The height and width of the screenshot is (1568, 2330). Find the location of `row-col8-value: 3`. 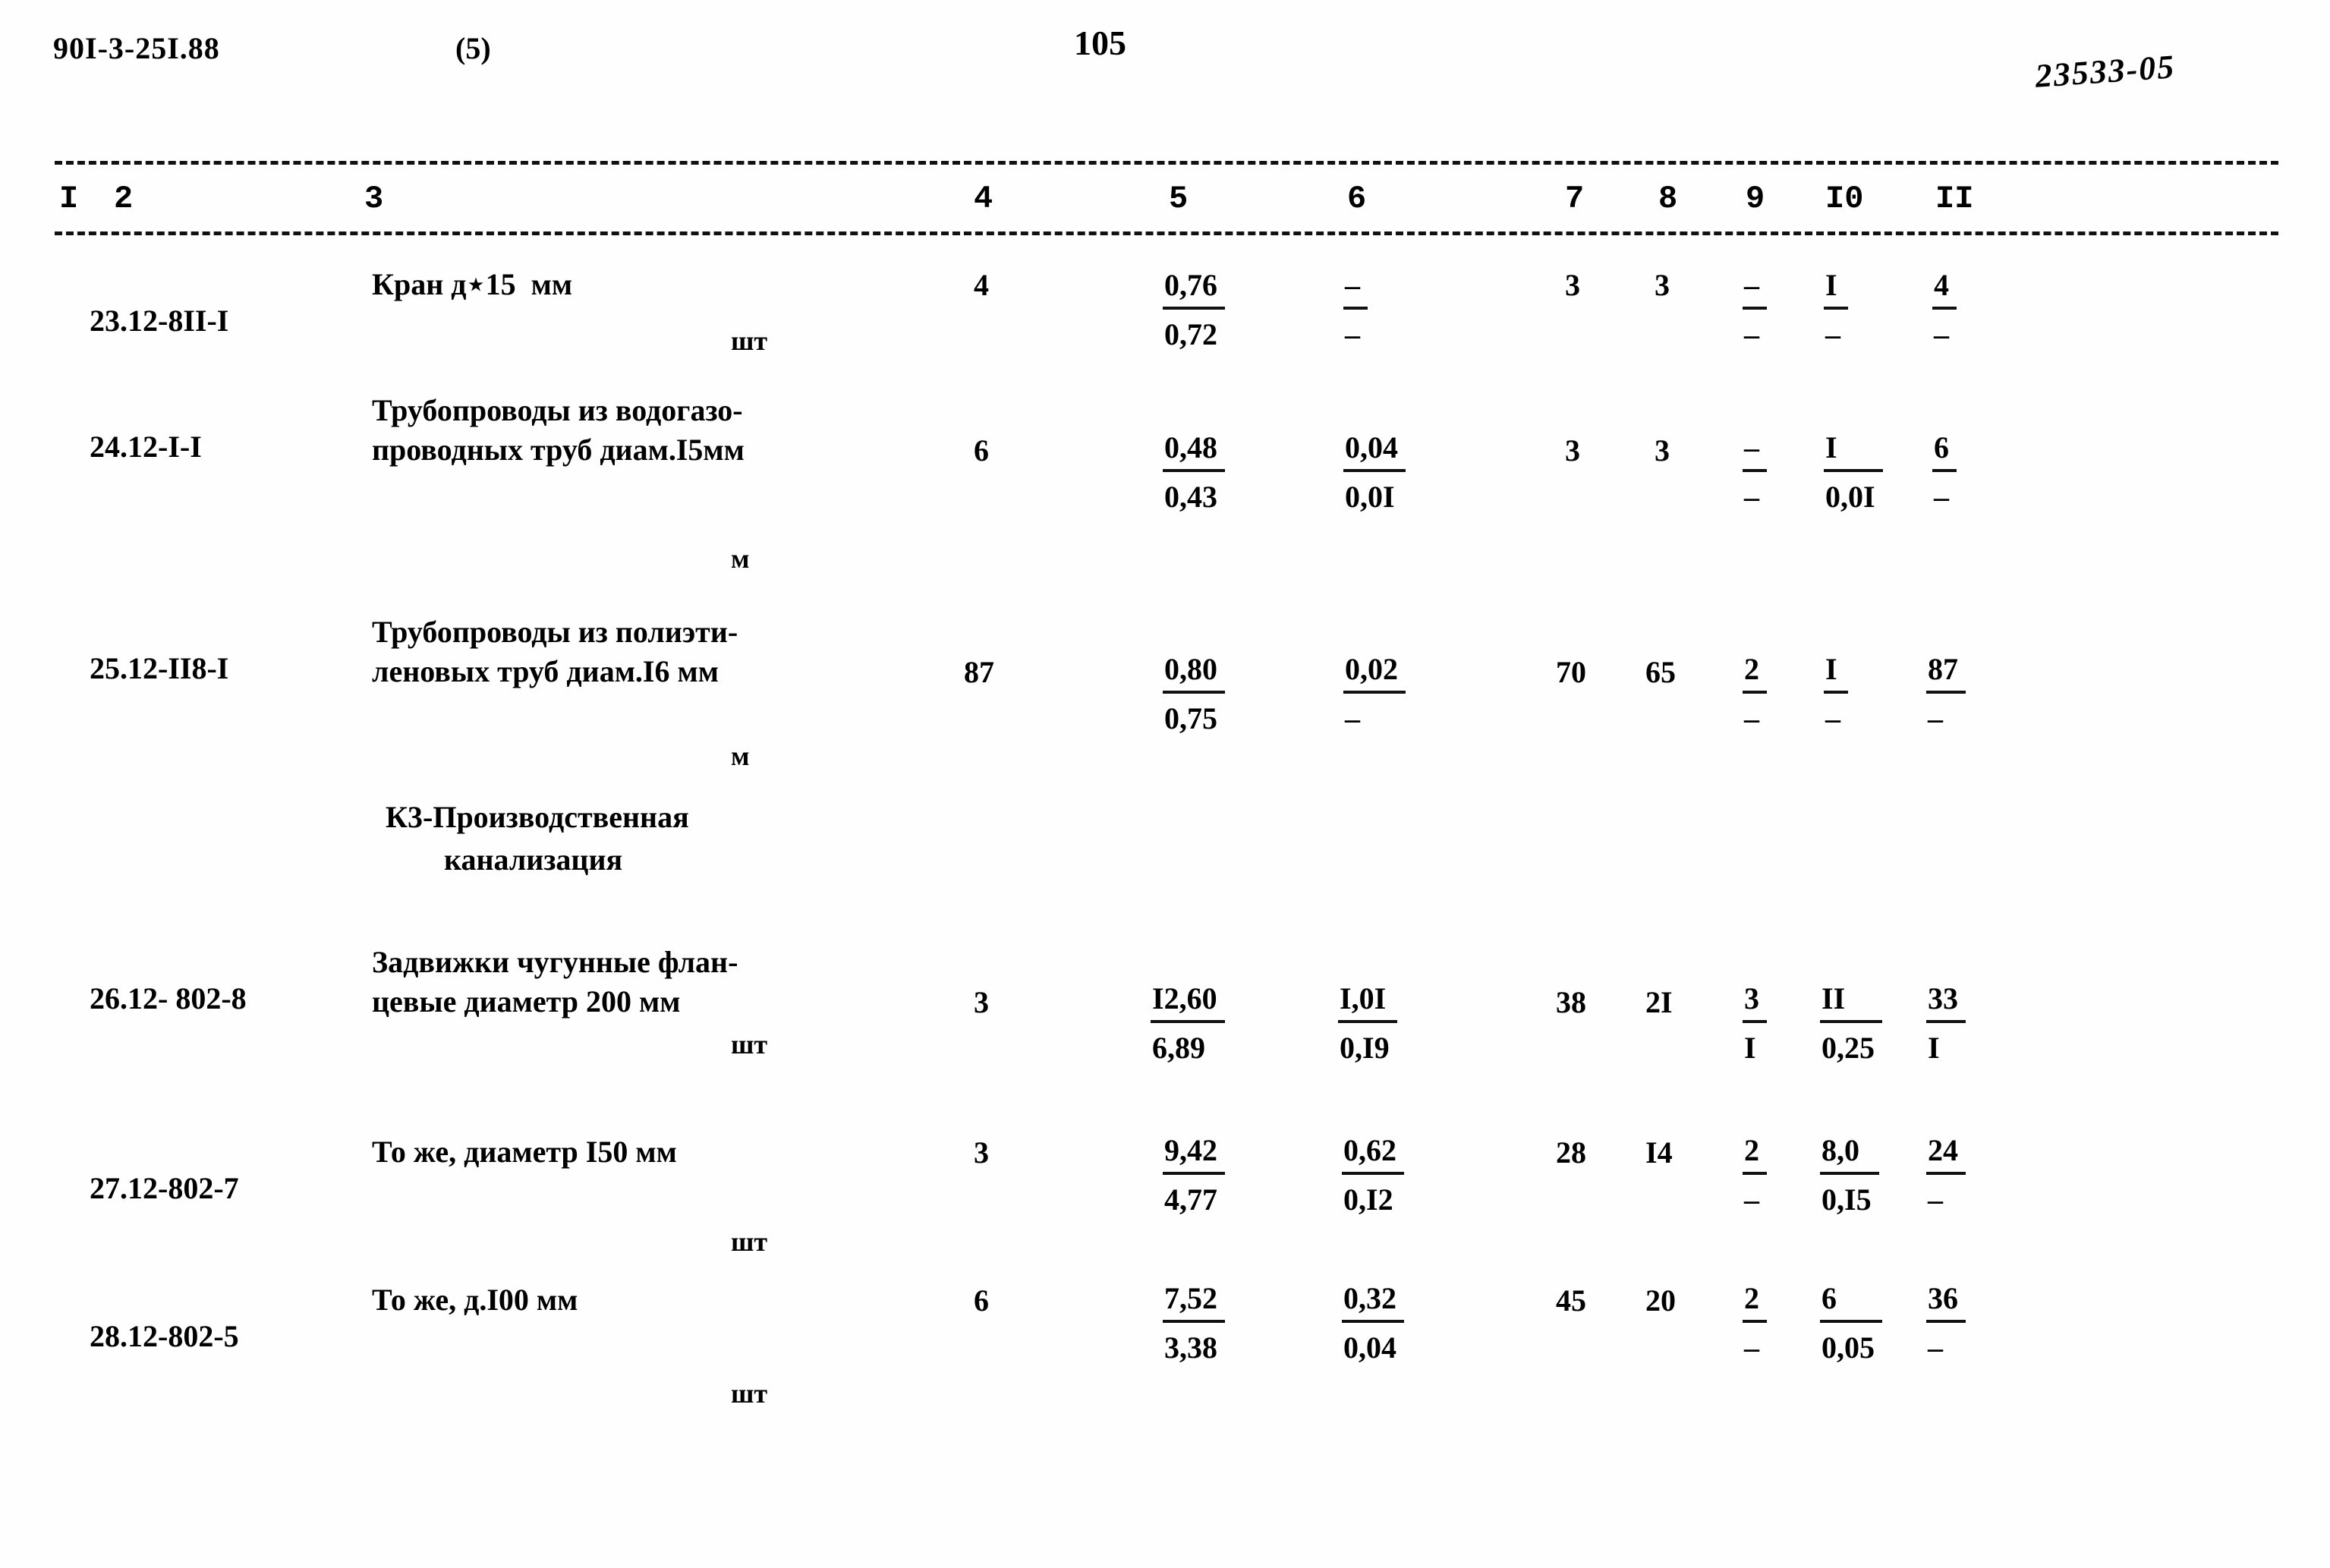

row-col8-value: 3 is located at coordinates (1662, 285).